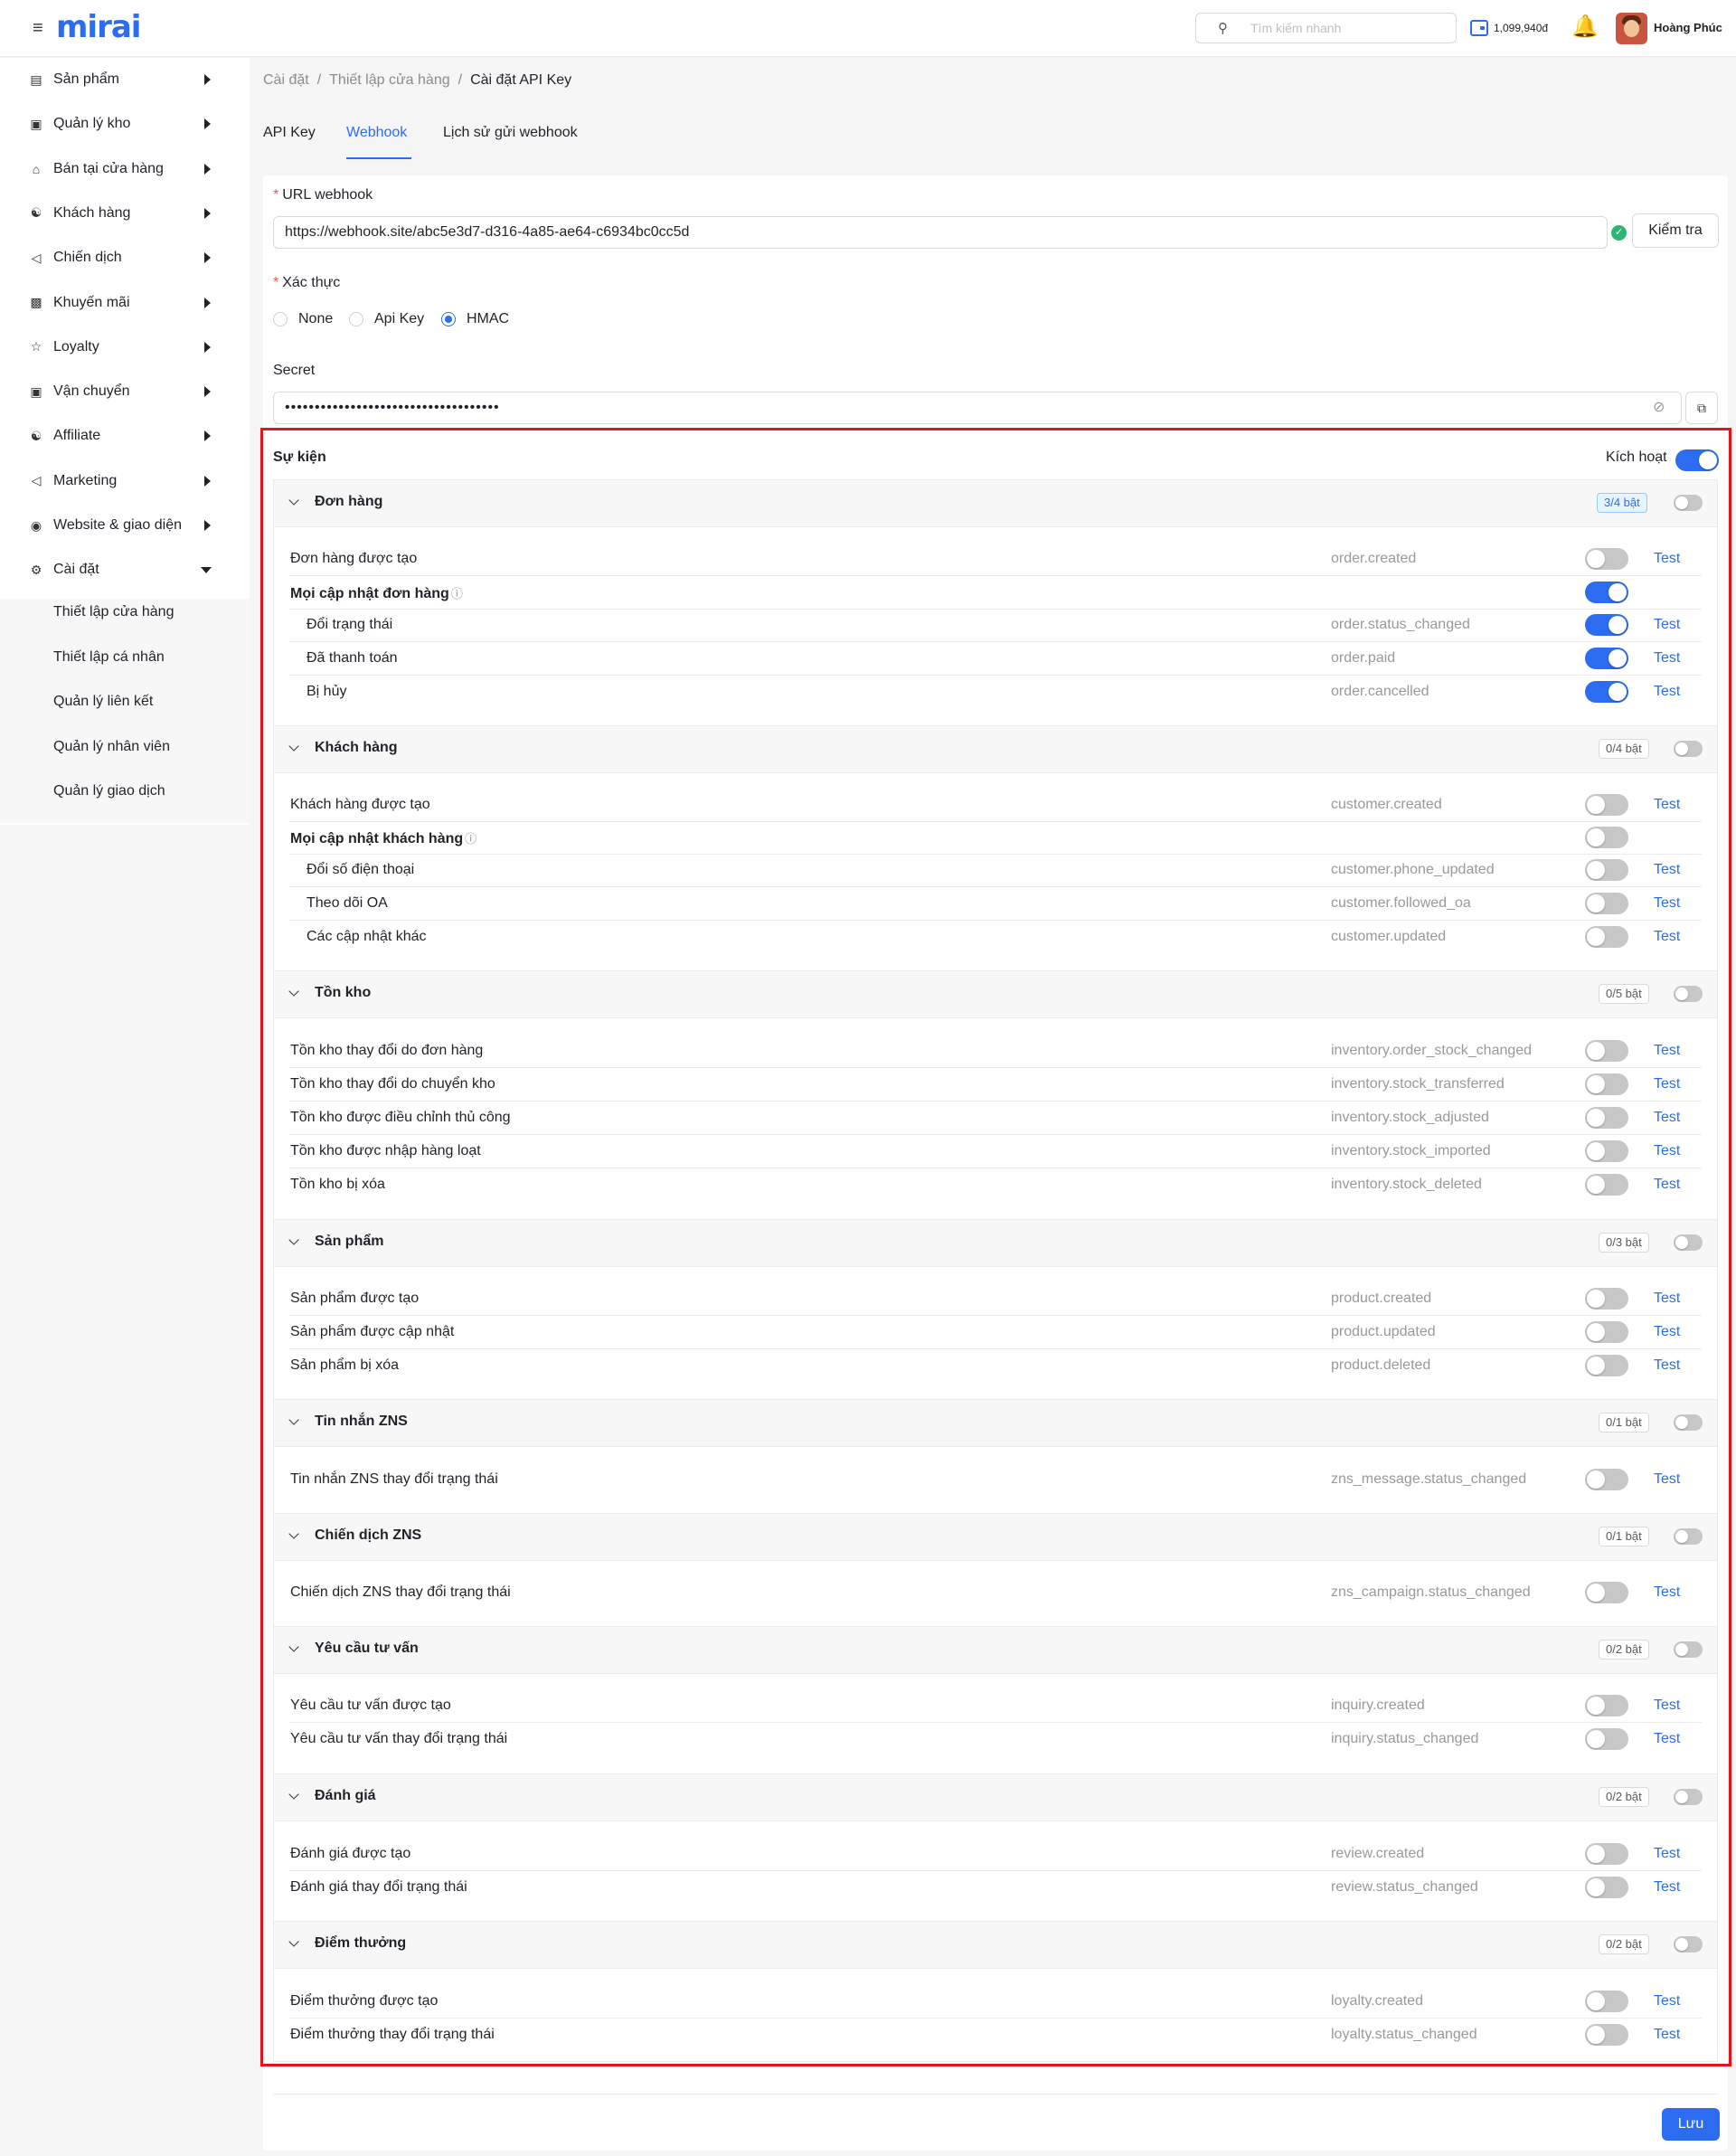  What do you see at coordinates (1691, 2124) in the screenshot?
I see `save-button: Lưu` at bounding box center [1691, 2124].